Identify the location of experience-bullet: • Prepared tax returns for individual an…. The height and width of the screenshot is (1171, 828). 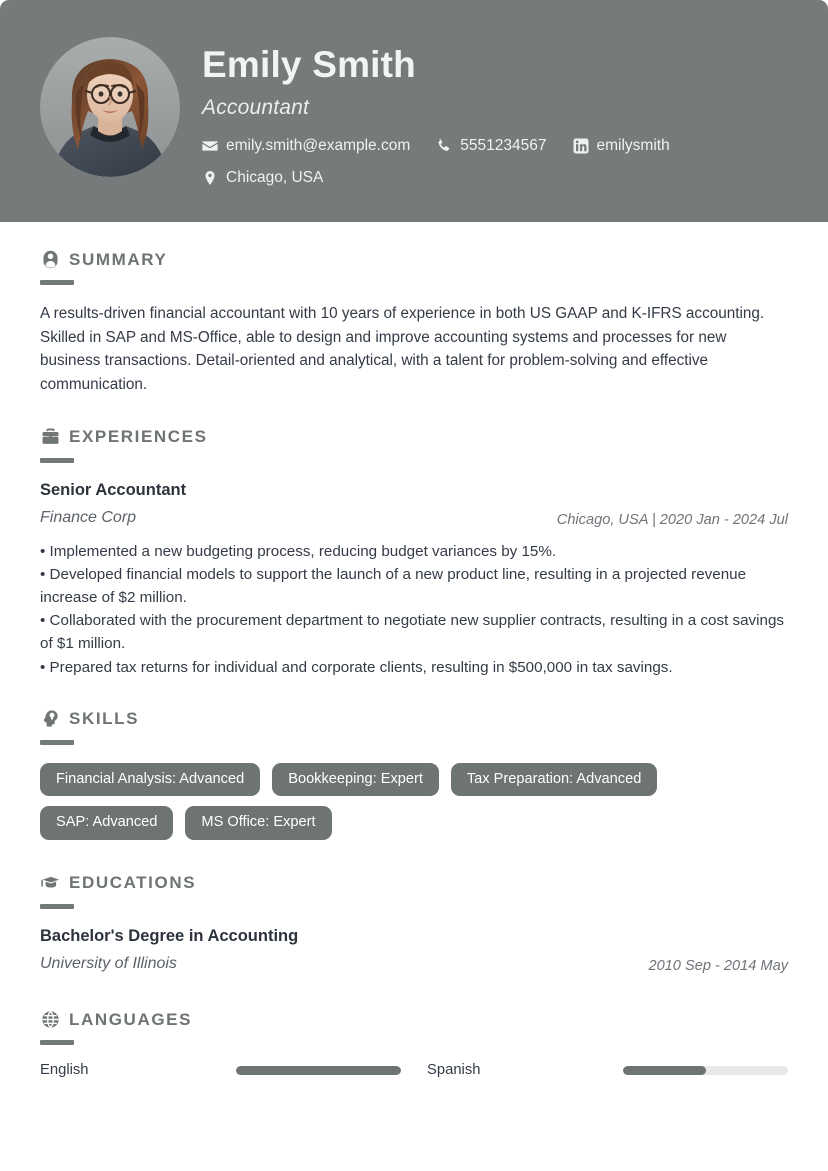
(356, 667).